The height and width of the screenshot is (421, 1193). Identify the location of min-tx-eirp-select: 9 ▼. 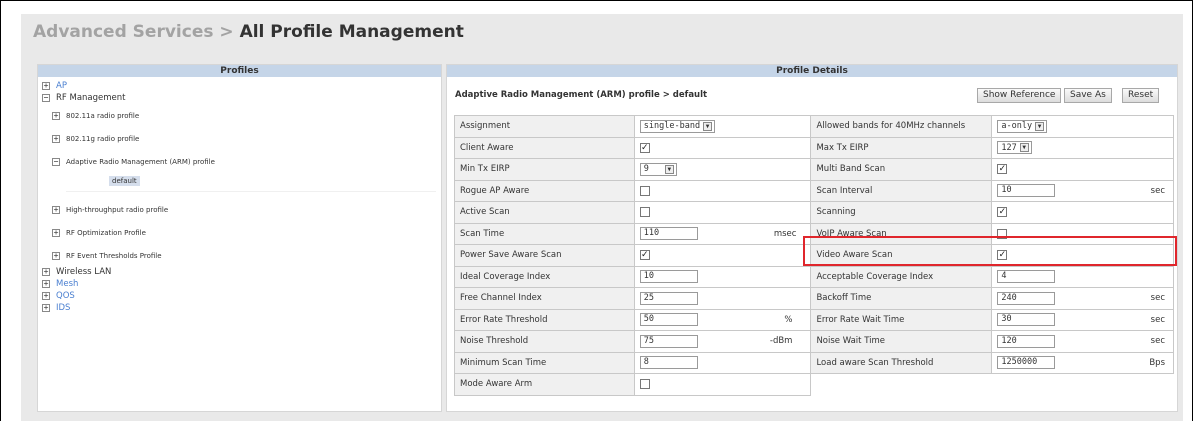
(658, 169).